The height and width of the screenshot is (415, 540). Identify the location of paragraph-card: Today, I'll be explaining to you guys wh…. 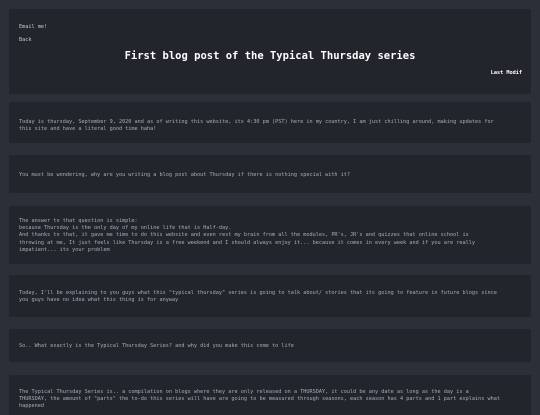
(270, 296).